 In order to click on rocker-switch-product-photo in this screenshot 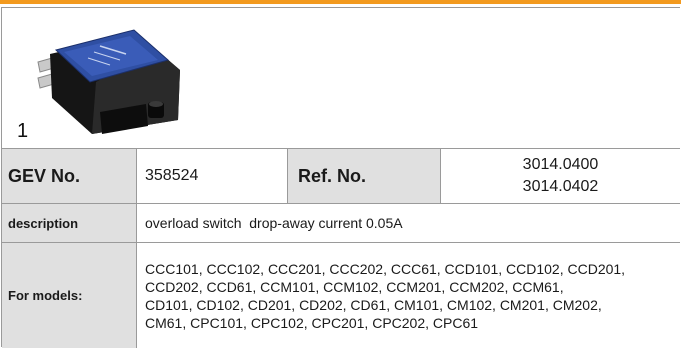, I will do `click(108, 81)`.